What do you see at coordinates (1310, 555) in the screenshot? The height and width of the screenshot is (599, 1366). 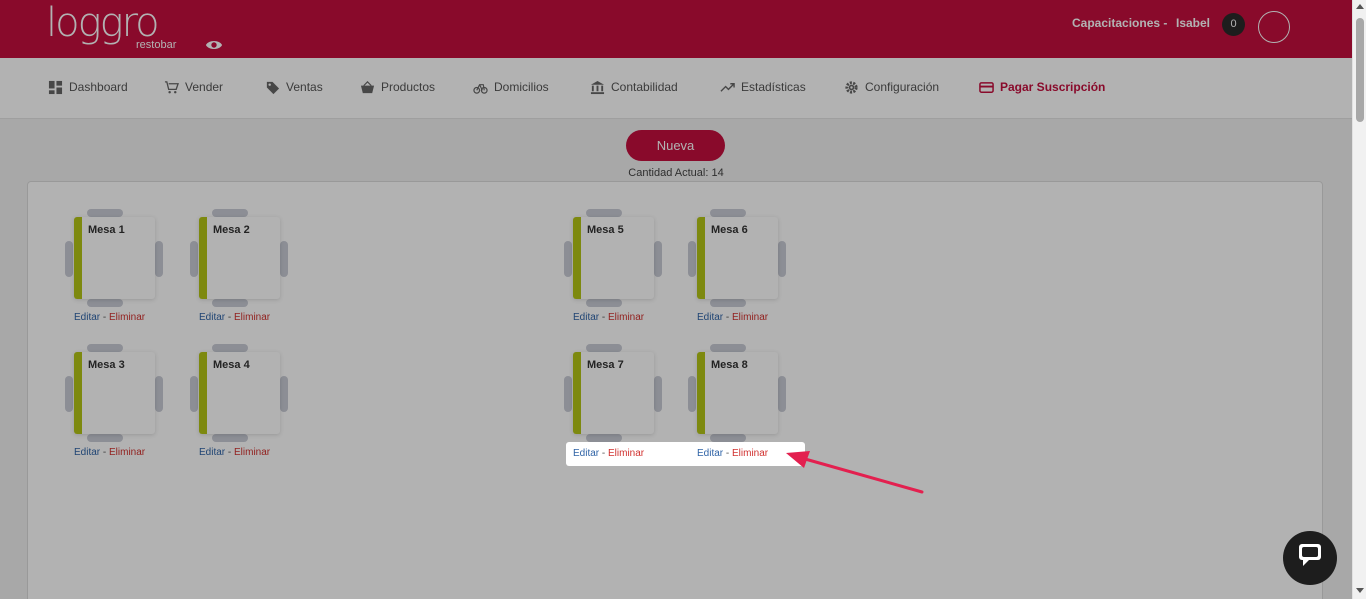 I see `chat-icon` at bounding box center [1310, 555].